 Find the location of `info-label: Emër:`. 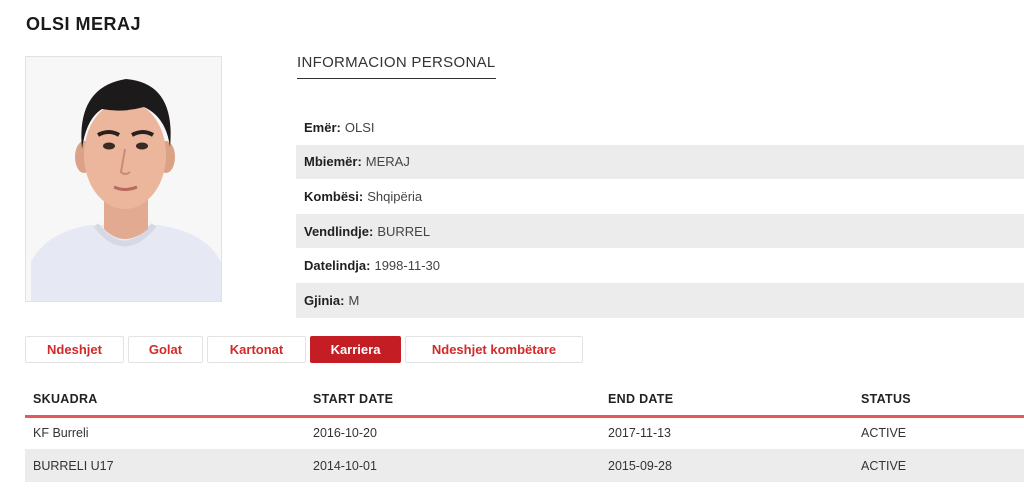

info-label: Emër: is located at coordinates (322, 127).